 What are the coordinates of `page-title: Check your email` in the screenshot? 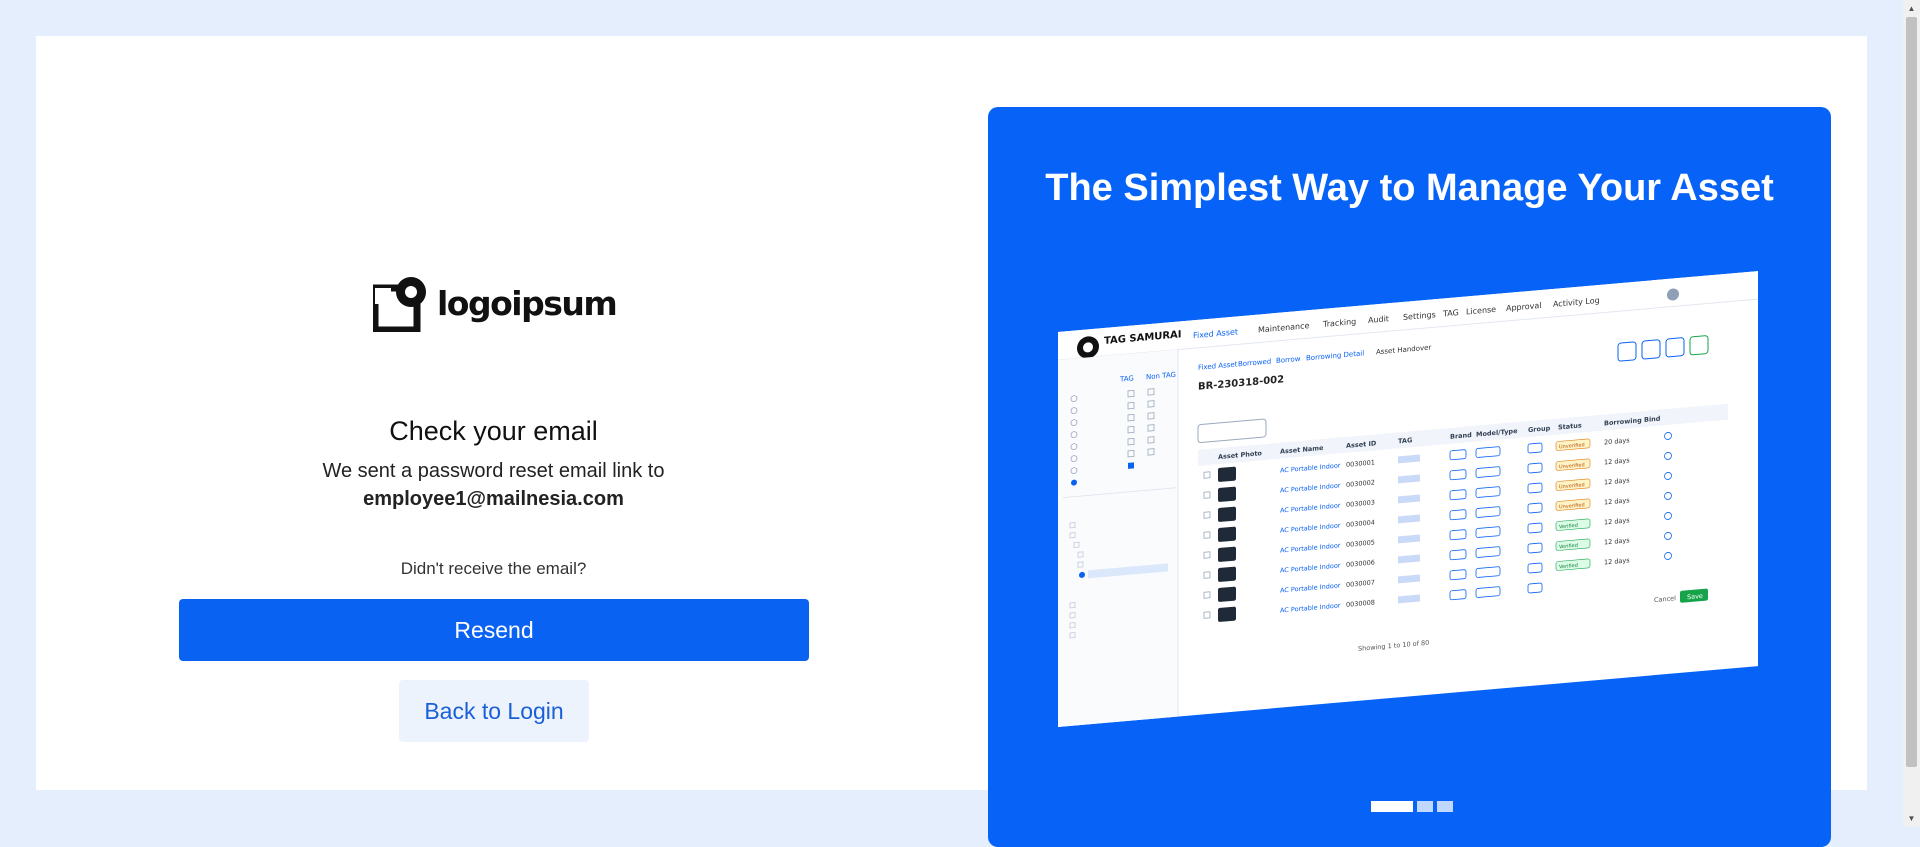 It's located at (493, 431).